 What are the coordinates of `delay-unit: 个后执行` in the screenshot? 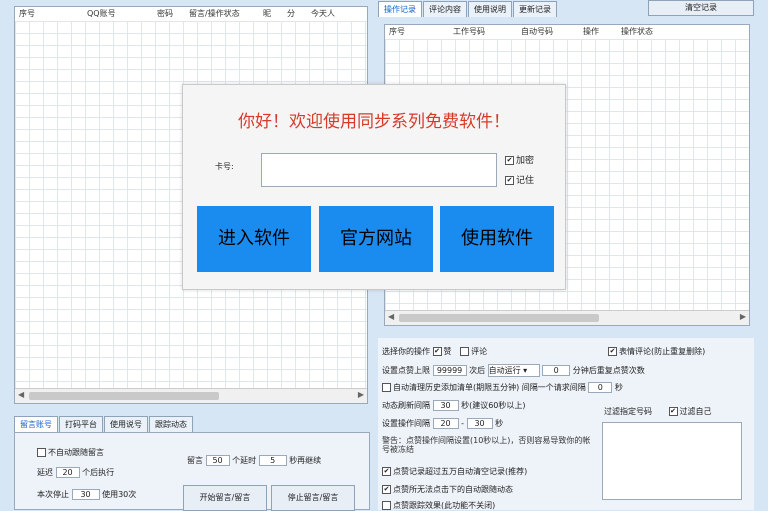 It's located at (98, 472).